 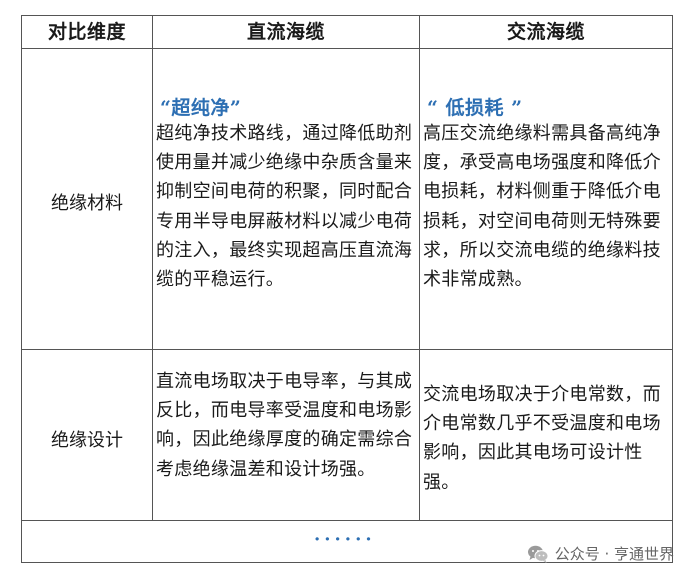 What do you see at coordinates (614, 554) in the screenshot?
I see `watermark-text: 公众号 · 亨通世界` at bounding box center [614, 554].